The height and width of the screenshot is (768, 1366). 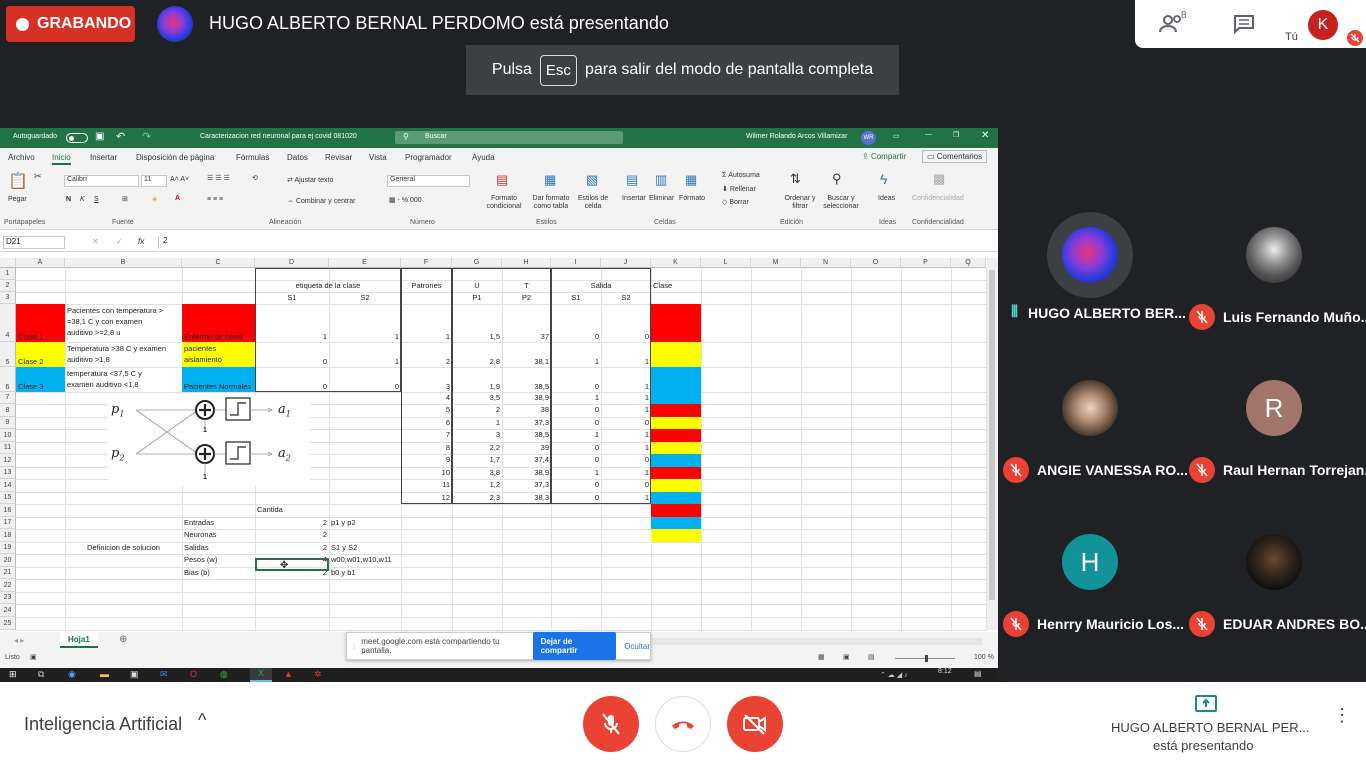 I want to click on store-icon: ▣, so click(x=134, y=674).